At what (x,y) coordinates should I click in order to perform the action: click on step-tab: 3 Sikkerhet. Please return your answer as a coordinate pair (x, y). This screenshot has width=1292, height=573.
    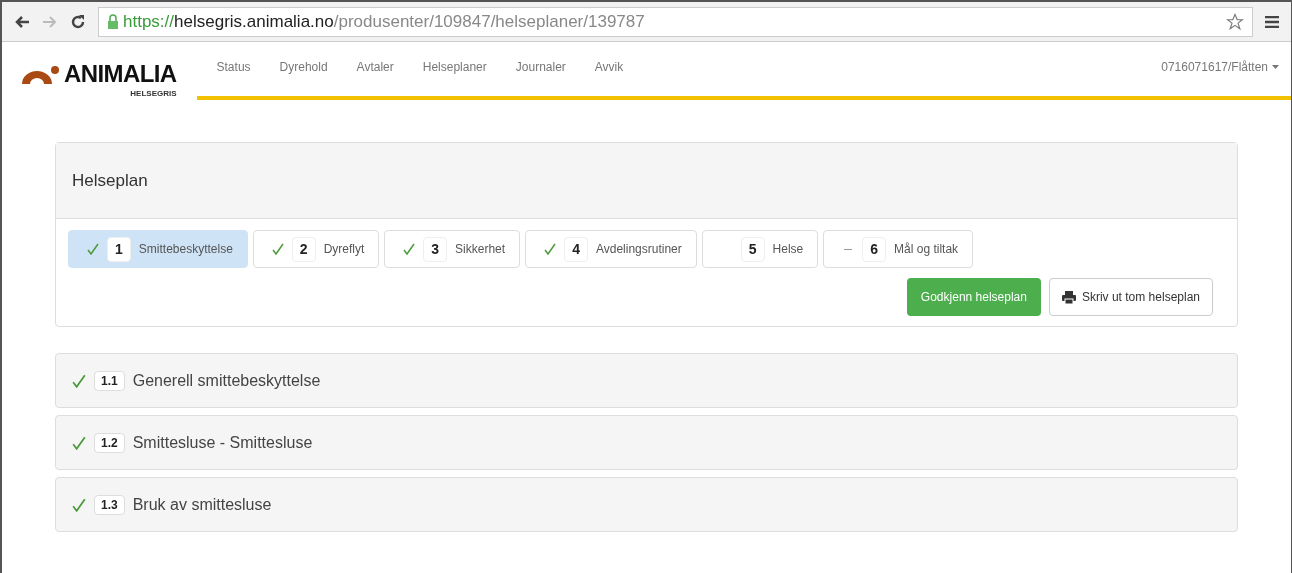
    Looking at the image, I should click on (452, 249).